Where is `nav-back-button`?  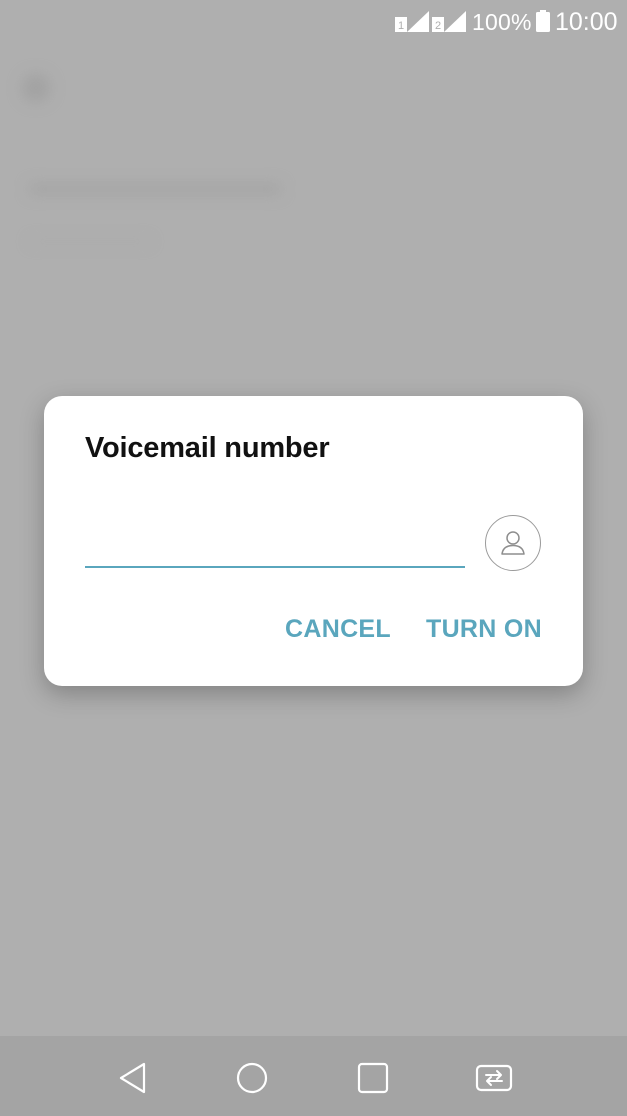
nav-back-button is located at coordinates (133, 1078).